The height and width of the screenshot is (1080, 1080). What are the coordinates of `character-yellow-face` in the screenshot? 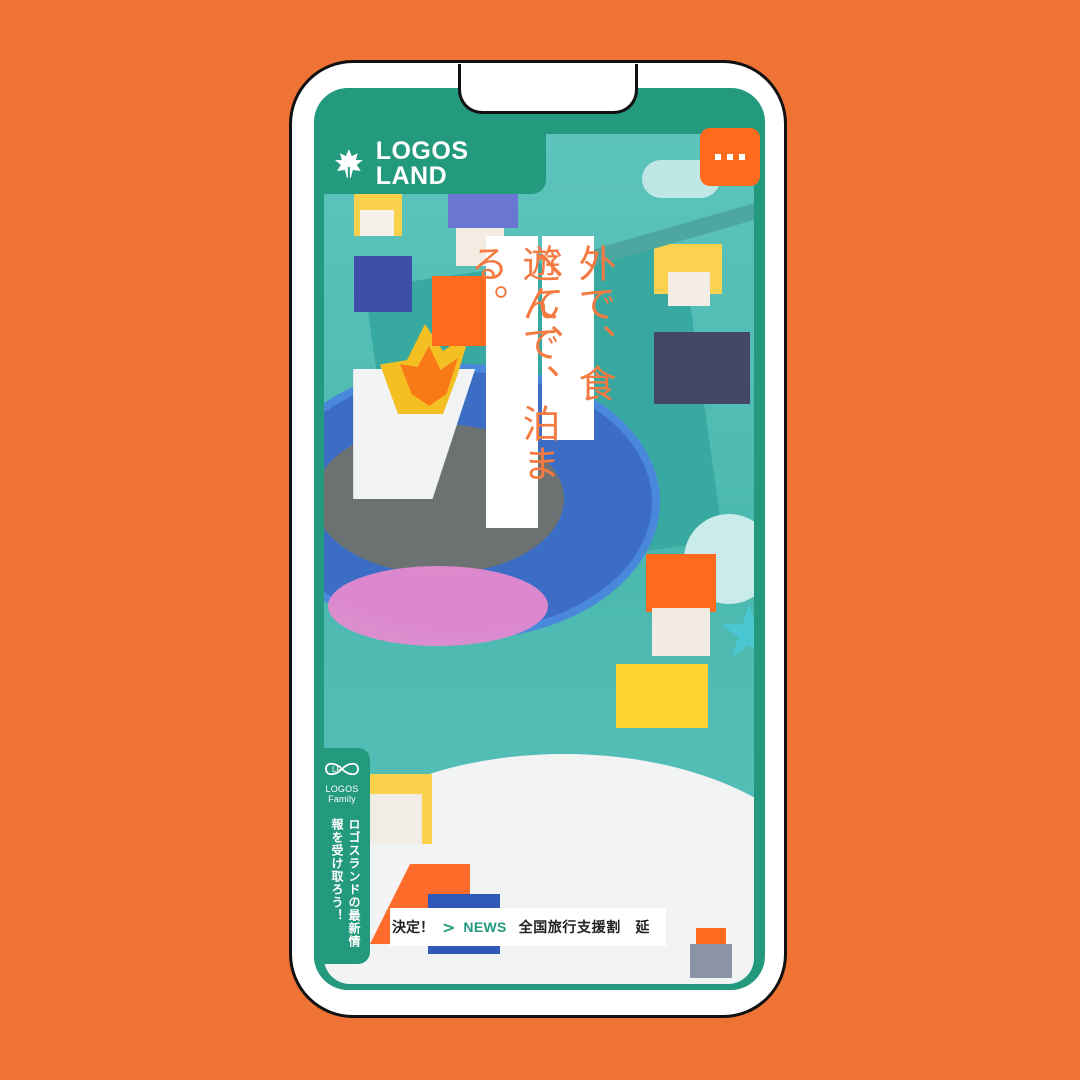 It's located at (377, 223).